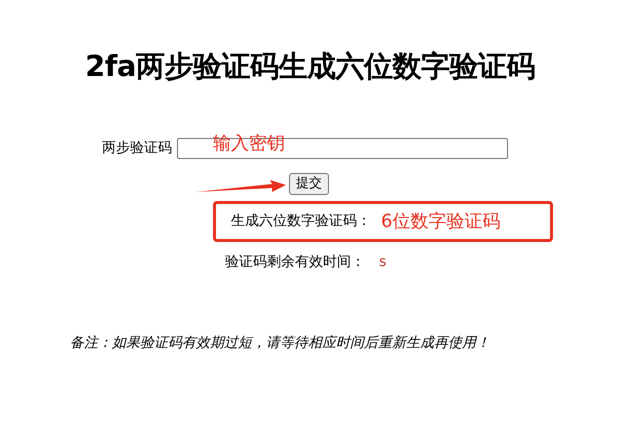 Image resolution: width=620 pixels, height=427 pixels. What do you see at coordinates (241, 187) in the screenshot?
I see `arrow-icon` at bounding box center [241, 187].